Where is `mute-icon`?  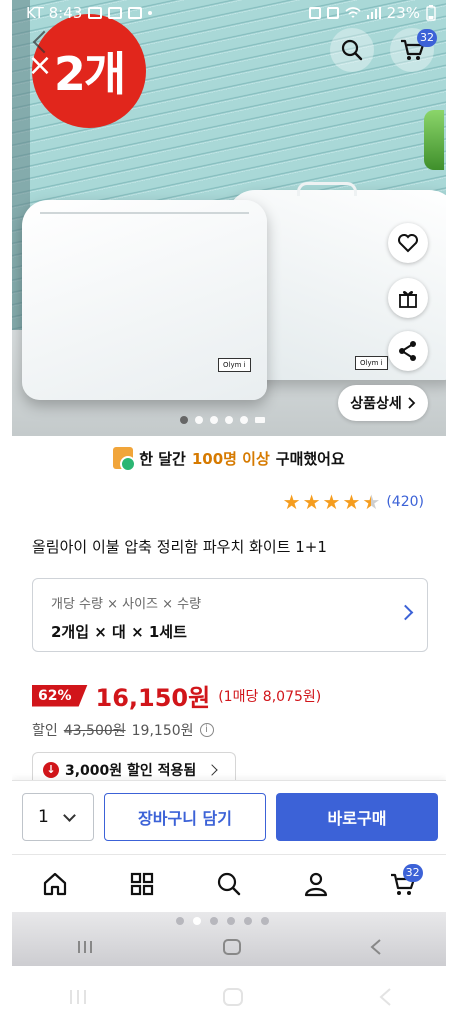
mute-icon is located at coordinates (332, 13).